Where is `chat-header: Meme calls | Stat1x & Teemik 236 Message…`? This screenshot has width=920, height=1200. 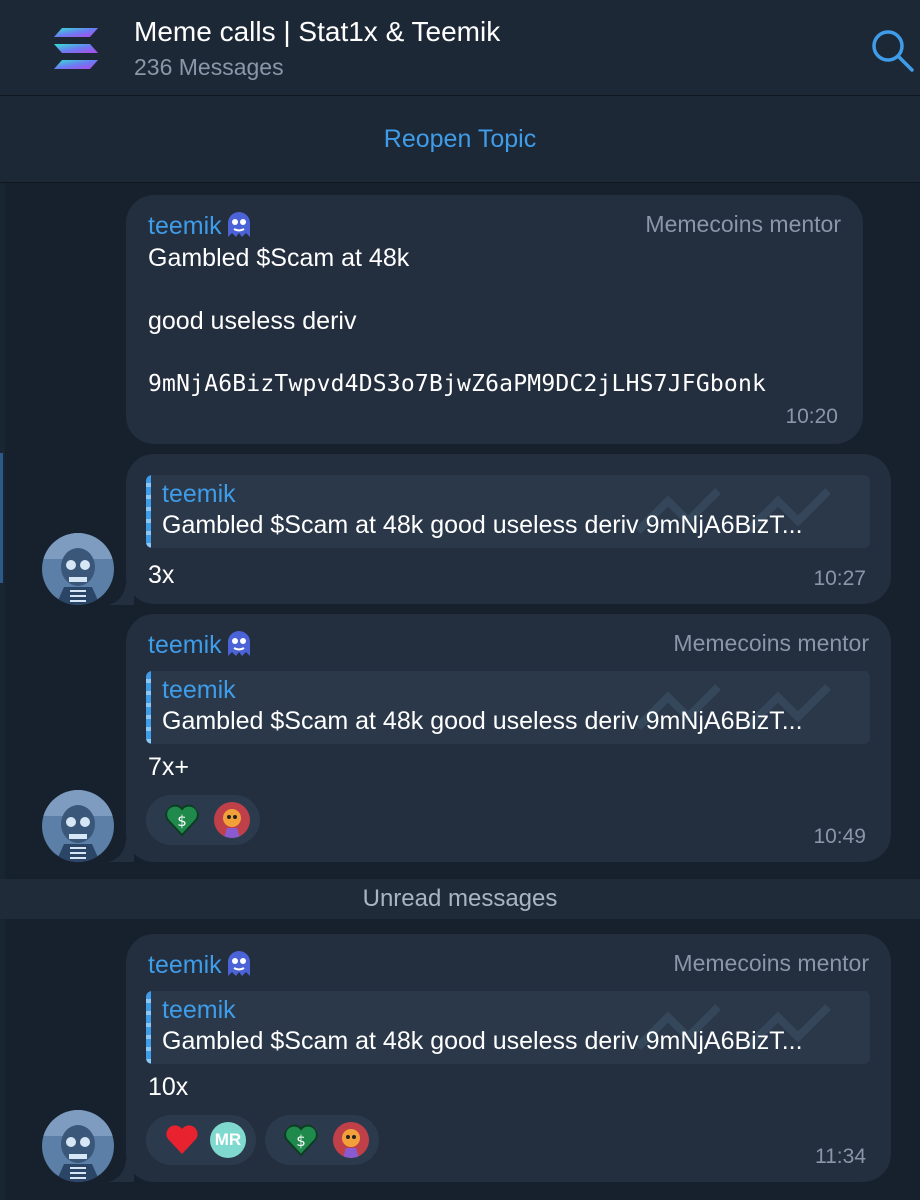 chat-header: Meme calls | Stat1x & Teemik 236 Message… is located at coordinates (460, 48).